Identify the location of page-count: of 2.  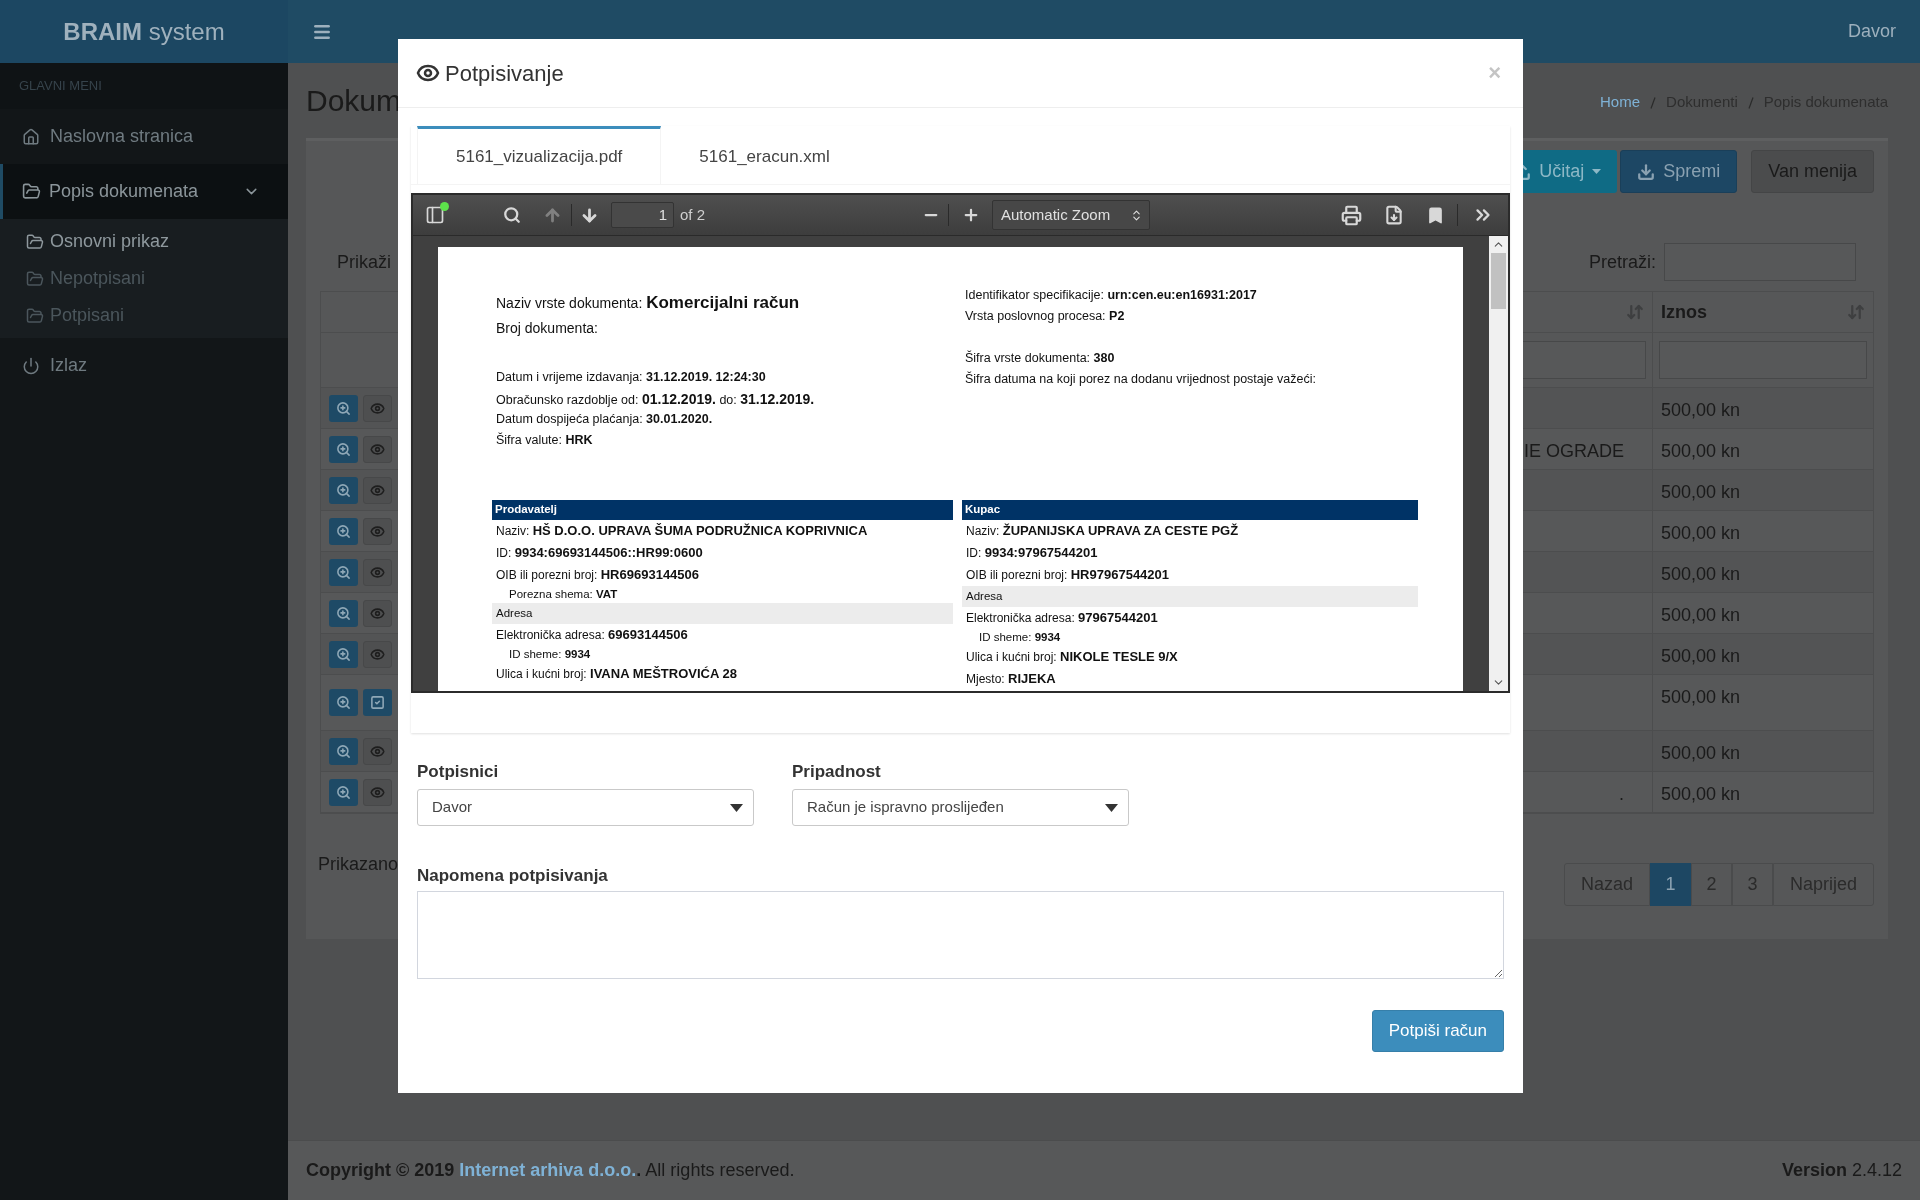
(693, 214).